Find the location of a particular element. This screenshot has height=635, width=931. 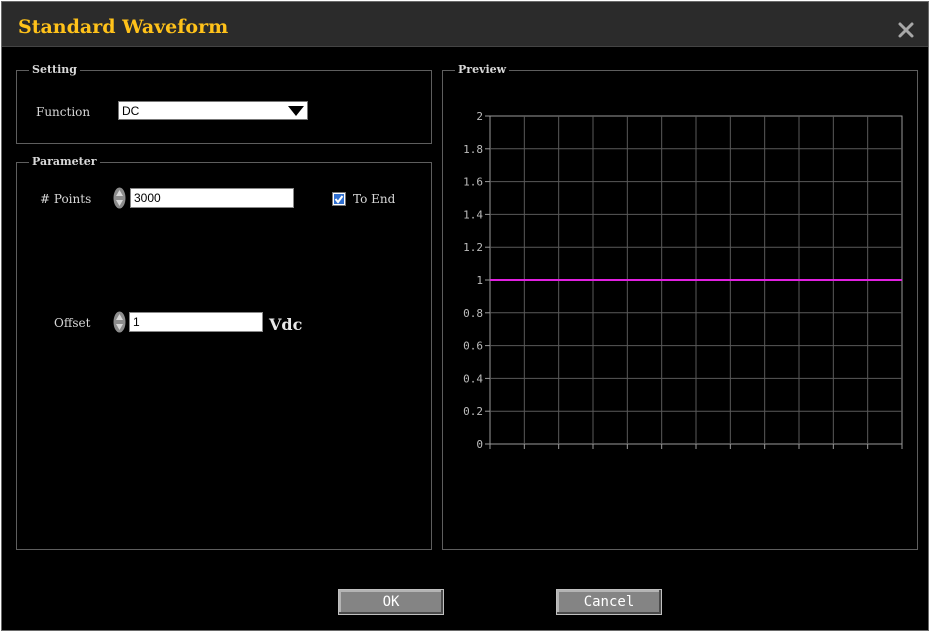

offset-label: Offset is located at coordinates (72, 323).